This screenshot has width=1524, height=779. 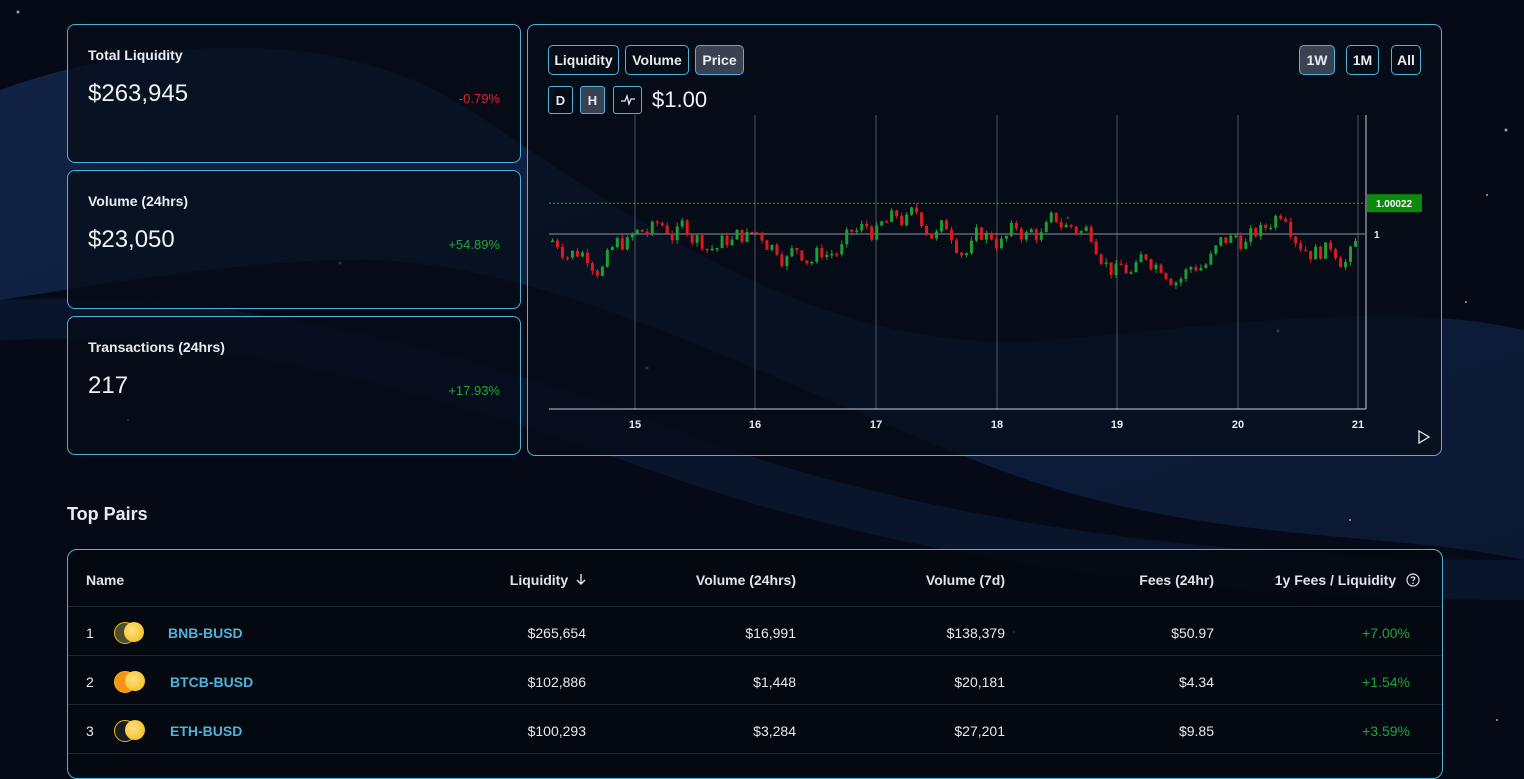 What do you see at coordinates (592, 100) in the screenshot?
I see `interval-hour-button: H` at bounding box center [592, 100].